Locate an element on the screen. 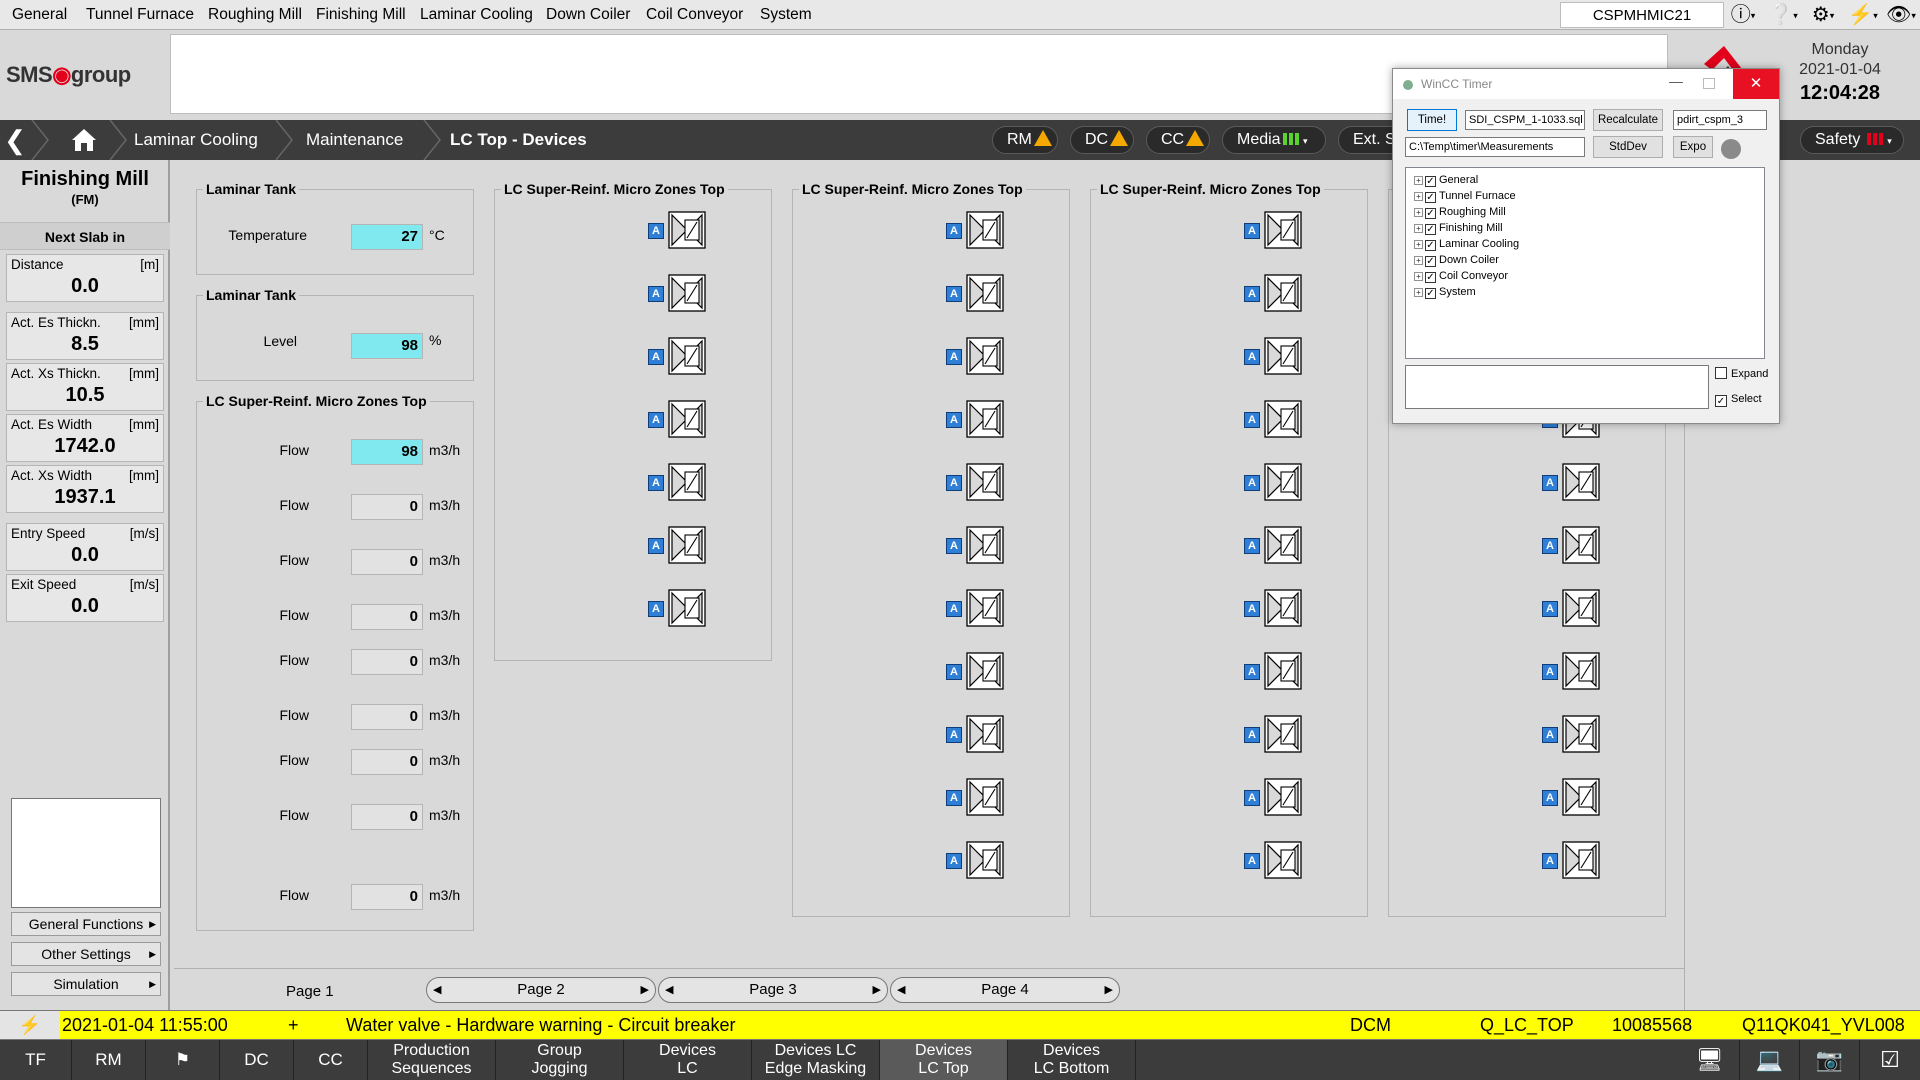  select-checkbox: ✓ Select is located at coordinates (1738, 400).